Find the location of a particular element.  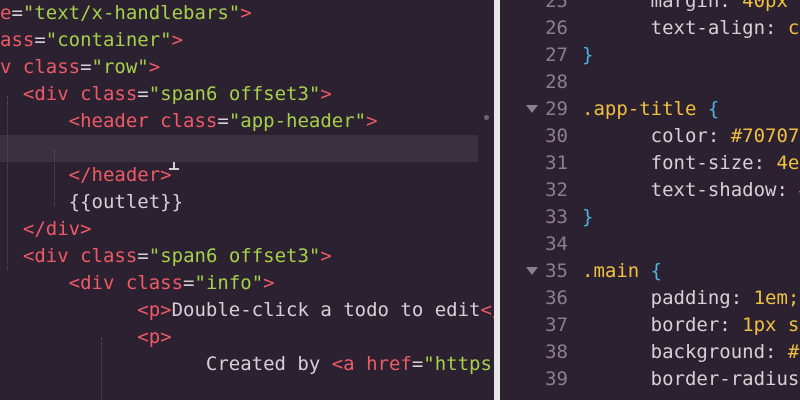

code-token: </div> is located at coordinates (57, 229).